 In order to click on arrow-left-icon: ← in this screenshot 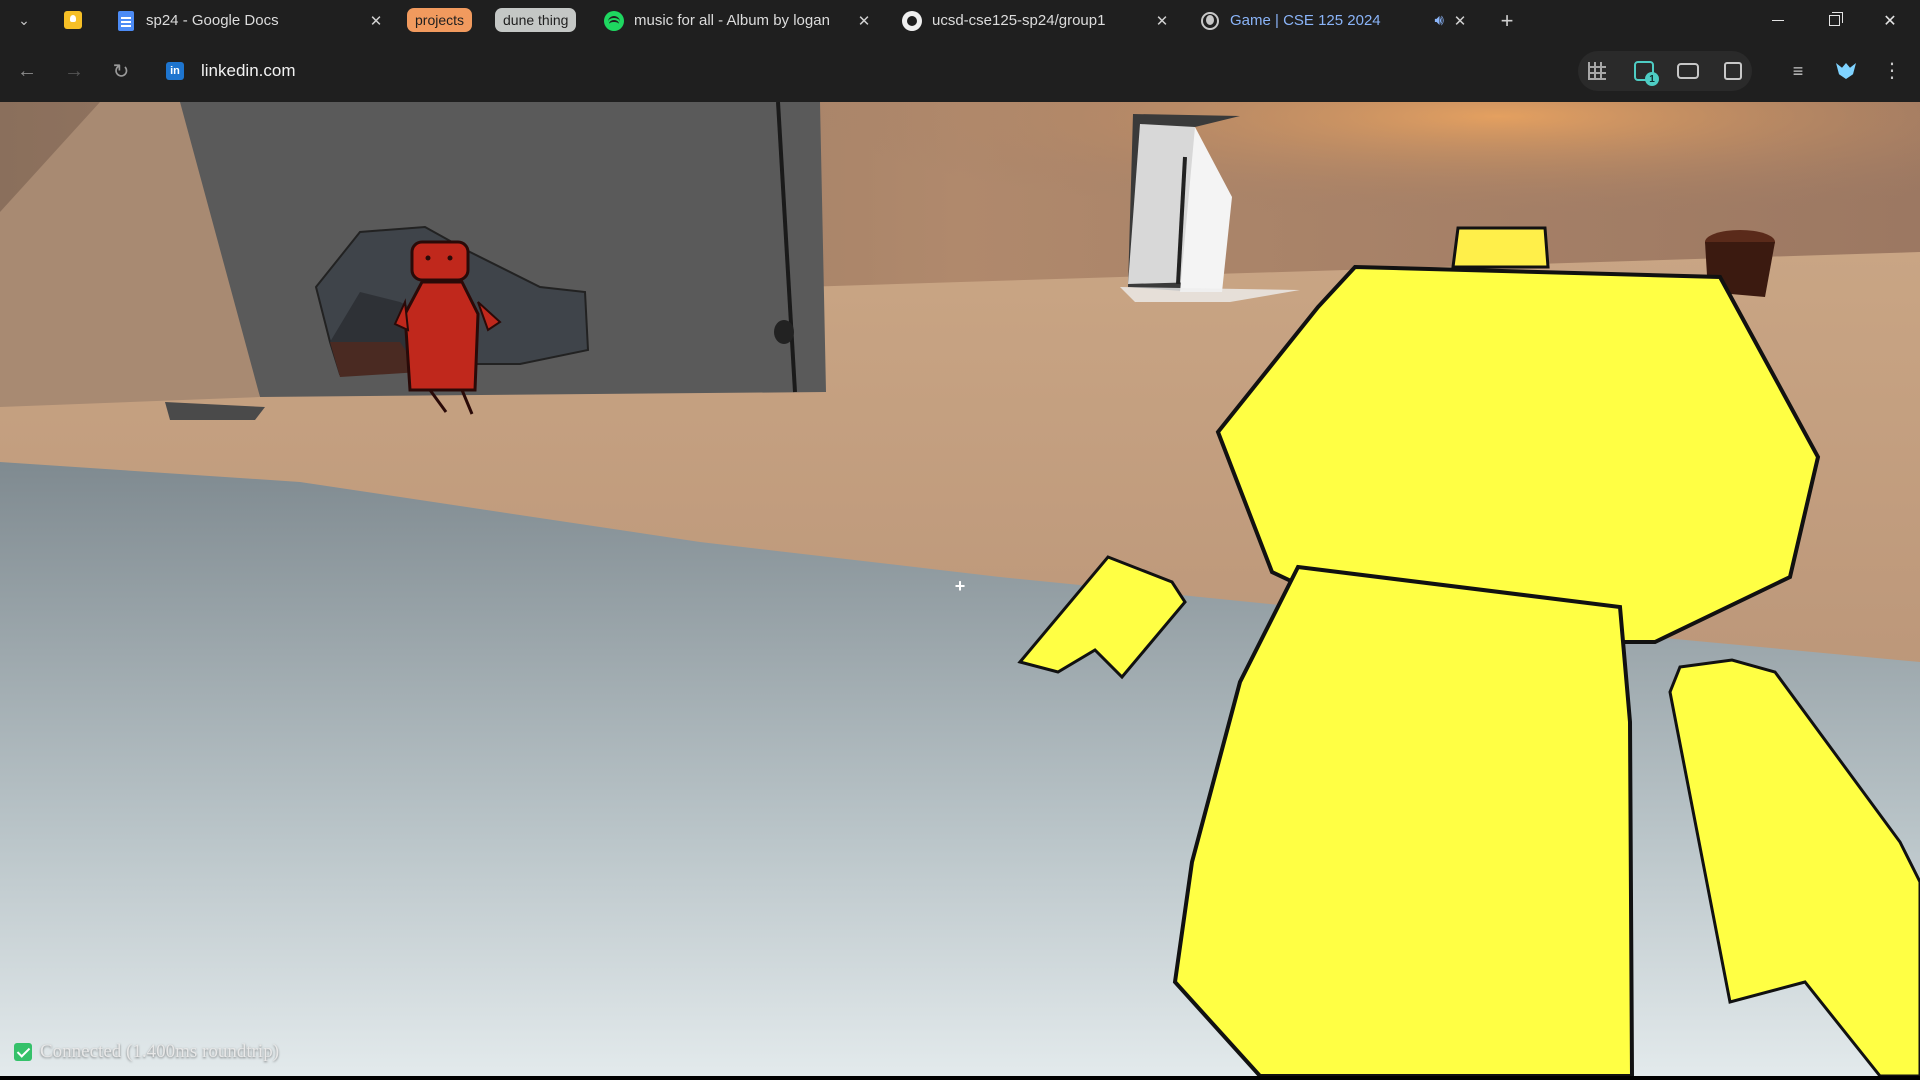, I will do `click(27, 70)`.